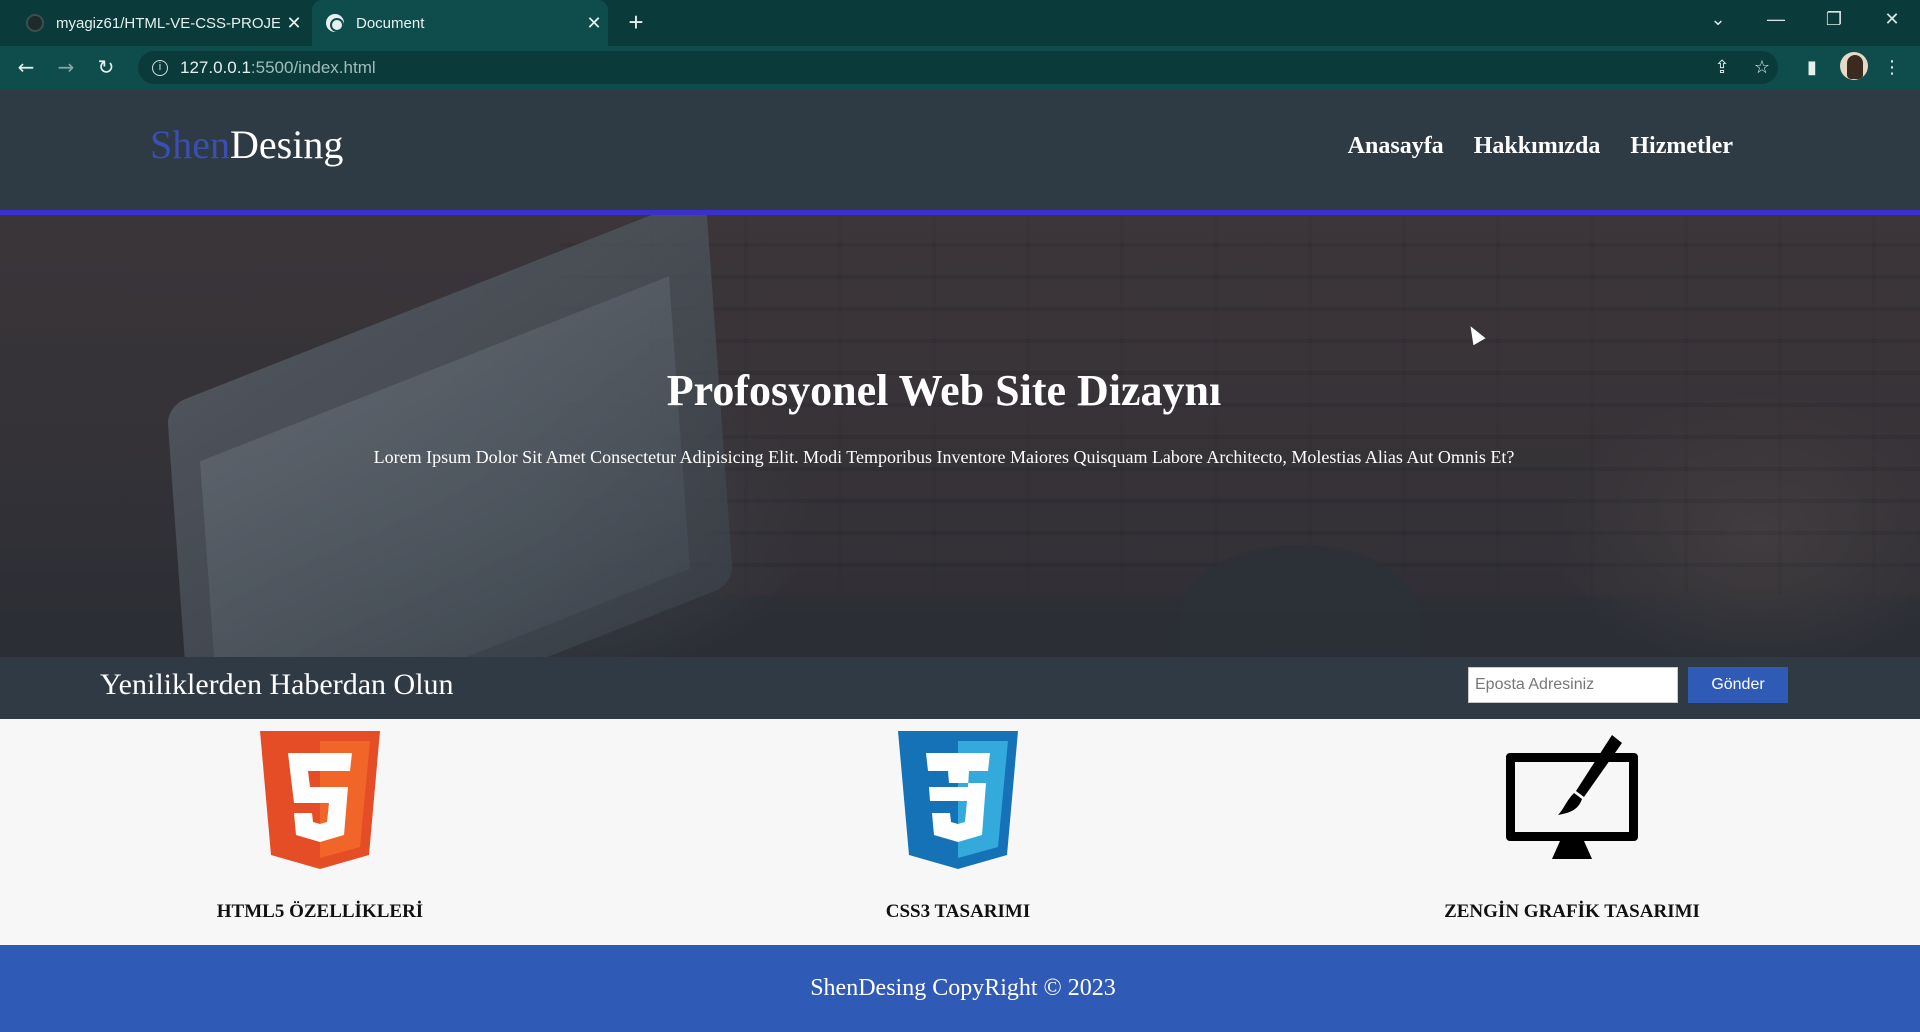  What do you see at coordinates (66, 68) in the screenshot?
I see `forward-button: →` at bounding box center [66, 68].